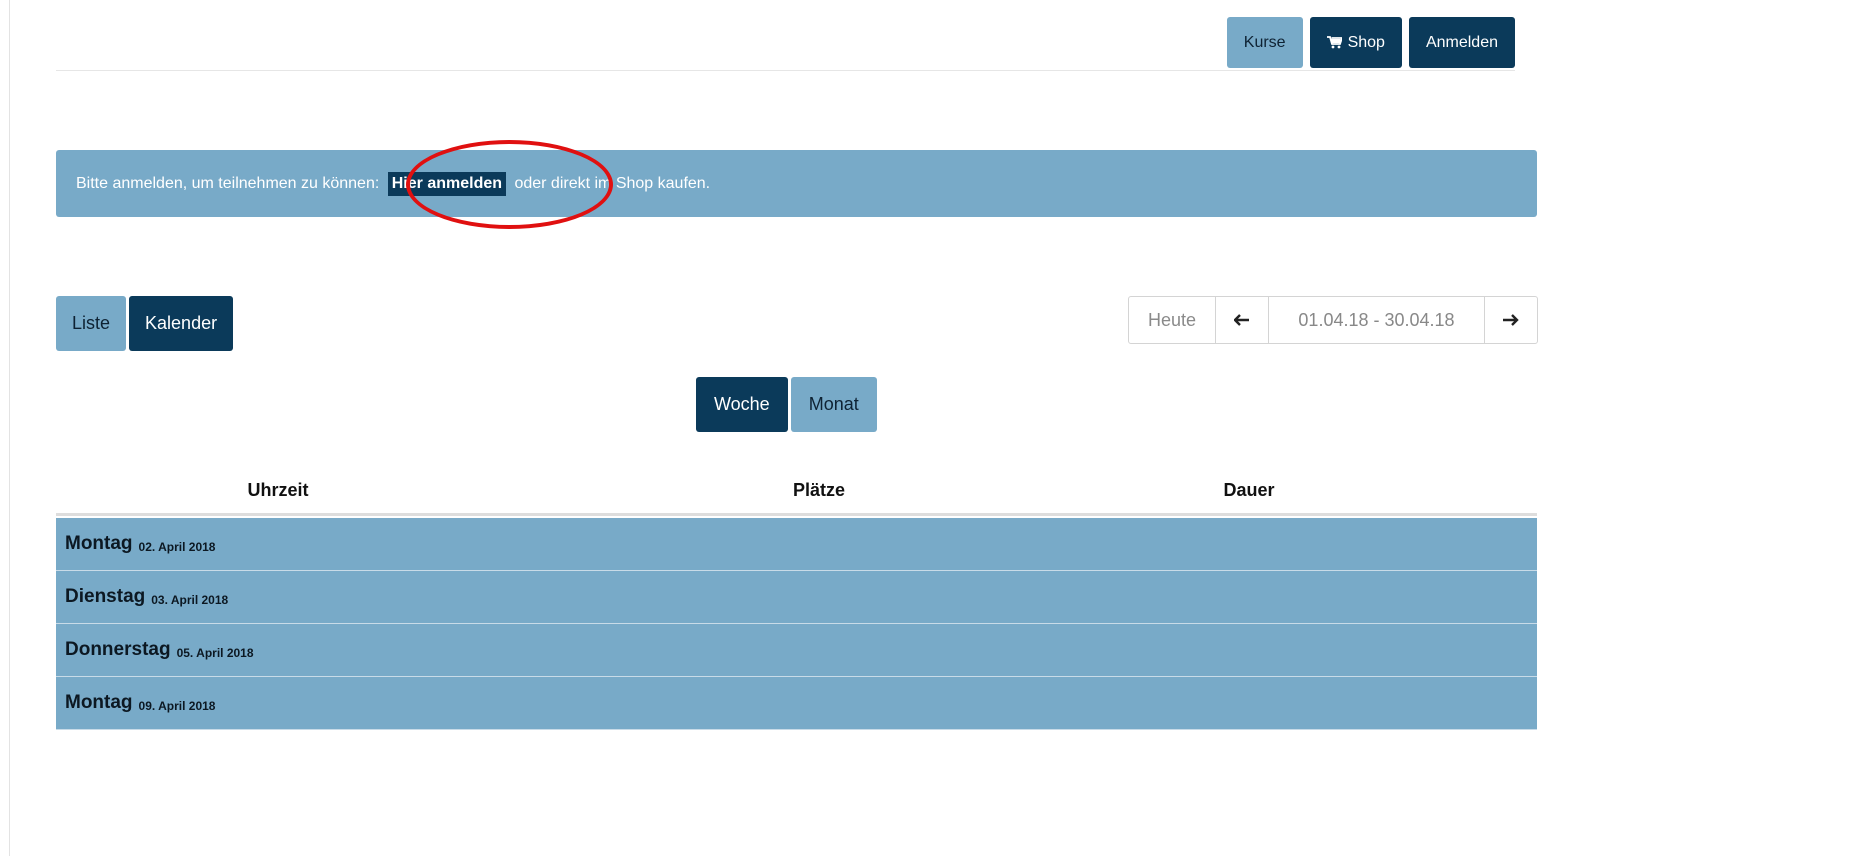 The height and width of the screenshot is (856, 1870). What do you see at coordinates (278, 490) in the screenshot?
I see `header-uhrzeit: Uhrzeit` at bounding box center [278, 490].